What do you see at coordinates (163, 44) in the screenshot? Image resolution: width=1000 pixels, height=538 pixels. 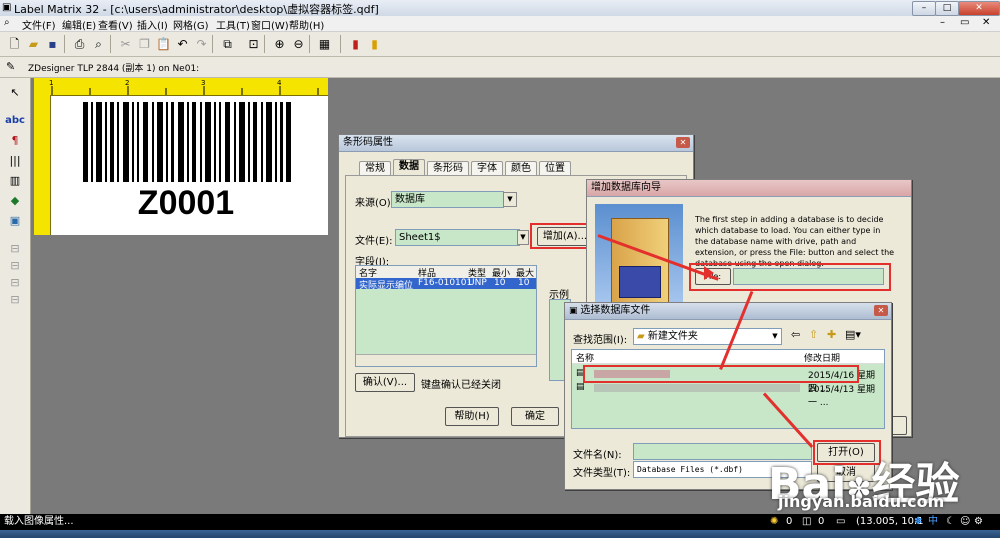 I see `paste-icon: 📋` at bounding box center [163, 44].